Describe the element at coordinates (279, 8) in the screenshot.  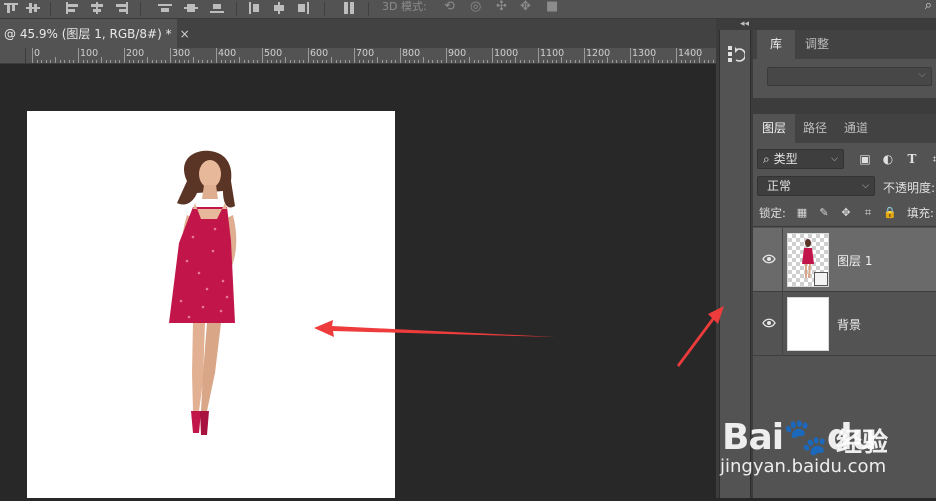
I see `distribute-hcenter-icon` at that location.